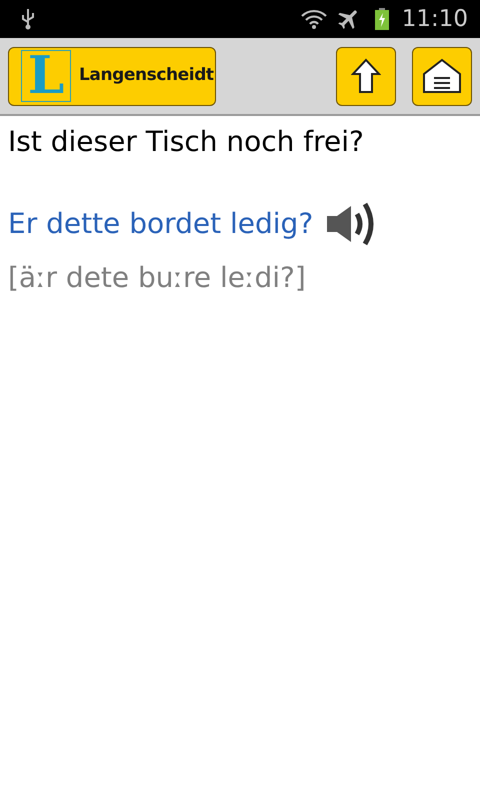  What do you see at coordinates (157, 278) in the screenshot?
I see `pronunciation-text: [äːr dete buːre leːdi?]` at bounding box center [157, 278].